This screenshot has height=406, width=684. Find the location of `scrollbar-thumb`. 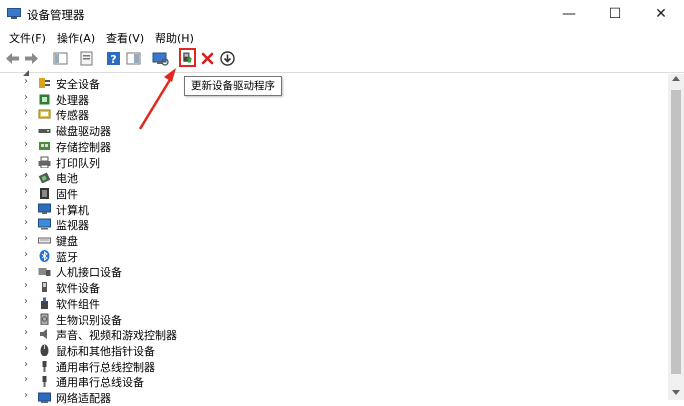

scrollbar-thumb is located at coordinates (676, 232).